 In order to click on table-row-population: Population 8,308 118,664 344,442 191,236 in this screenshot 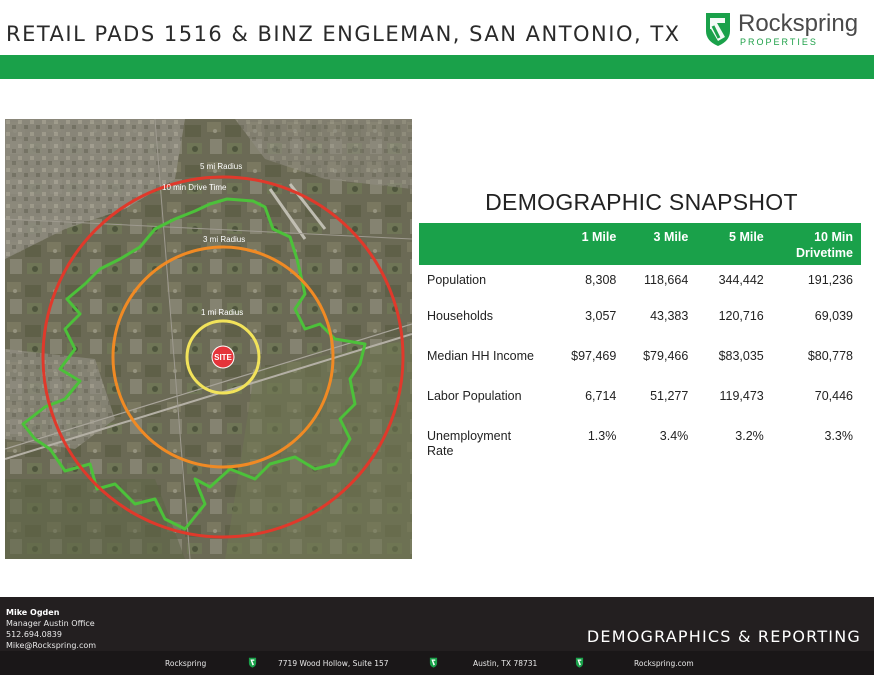, I will do `click(640, 285)`.